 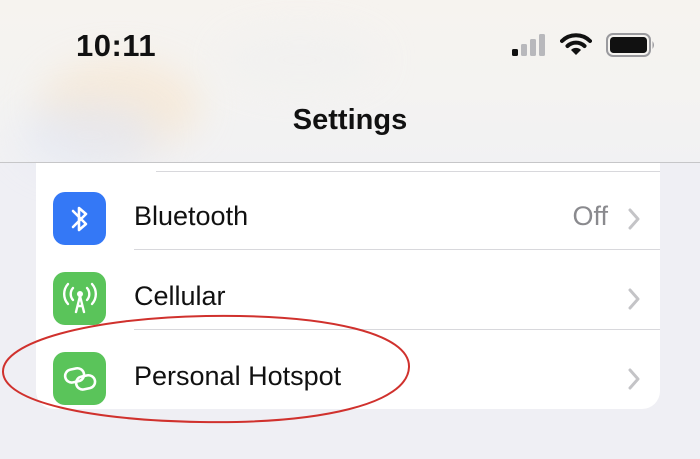 I want to click on settings-row-label: Cellular, so click(x=180, y=296).